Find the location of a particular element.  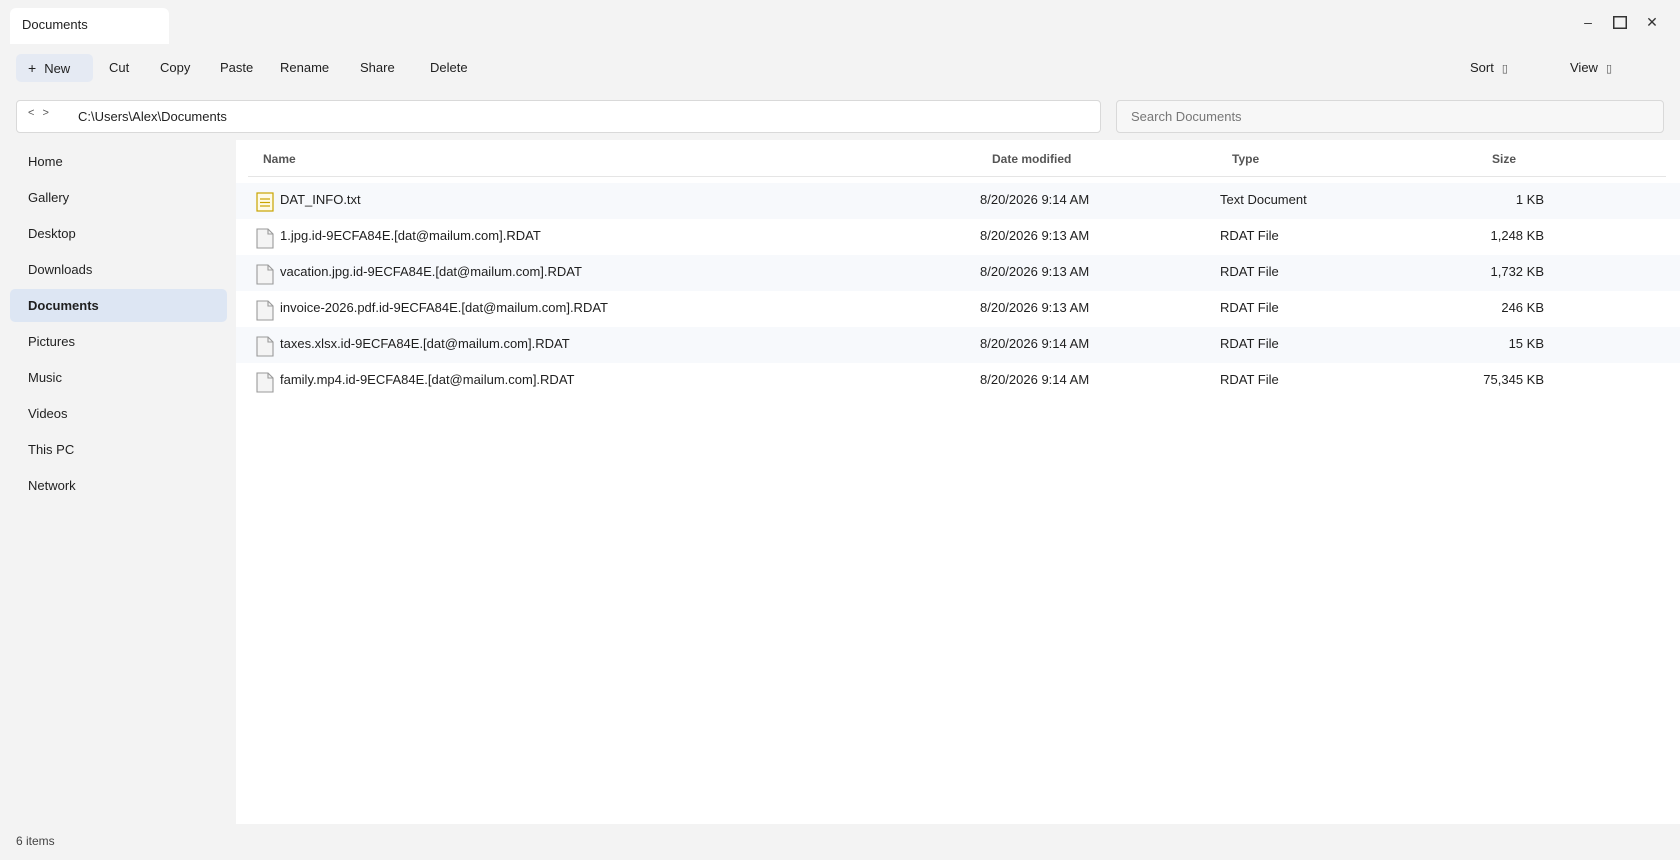

maximize-icon is located at coordinates (1620, 22).